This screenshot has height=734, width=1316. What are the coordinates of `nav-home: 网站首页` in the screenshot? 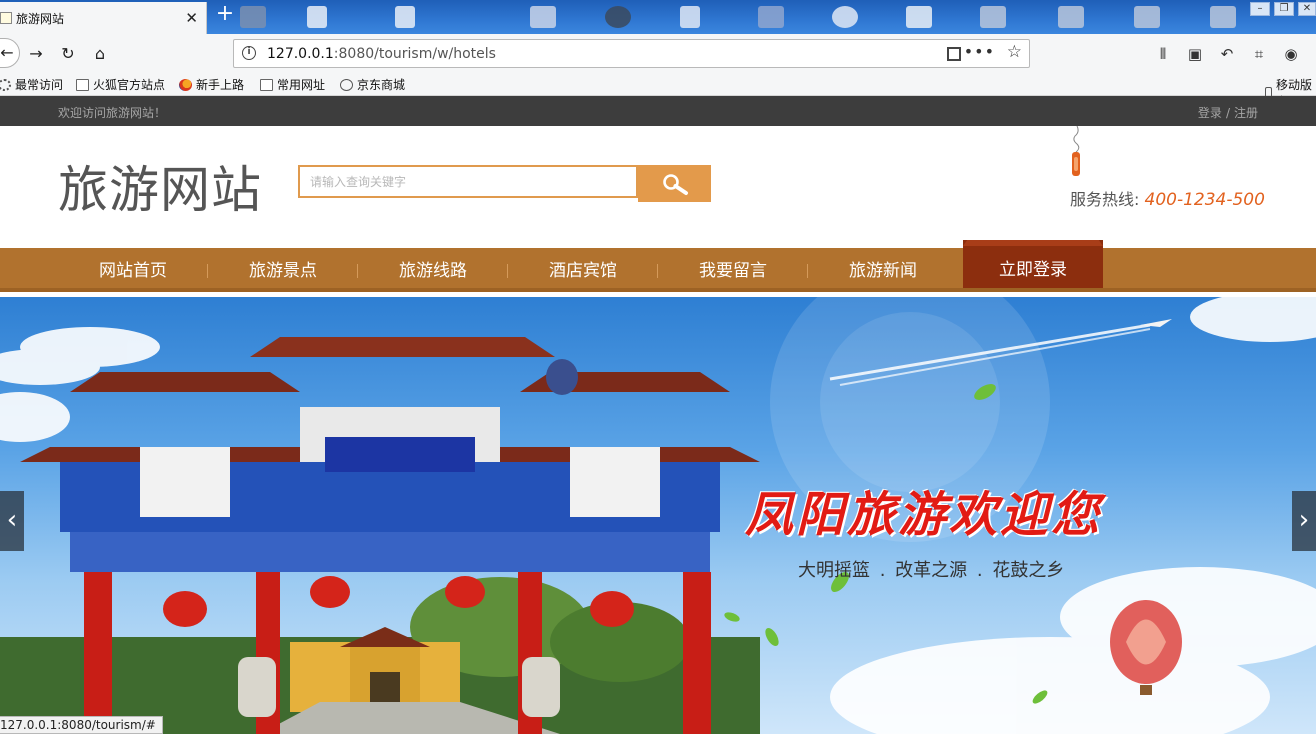 It's located at (133, 270).